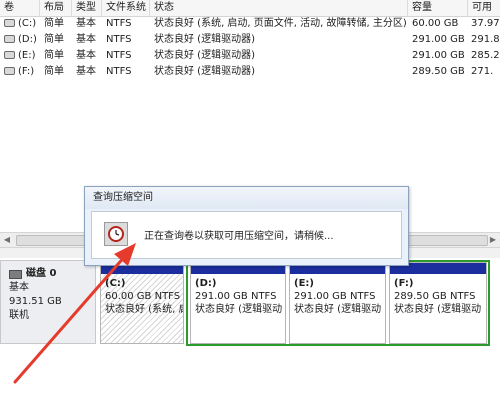  What do you see at coordinates (74, 313) in the screenshot?
I see `annotation-arrow-icon` at bounding box center [74, 313].